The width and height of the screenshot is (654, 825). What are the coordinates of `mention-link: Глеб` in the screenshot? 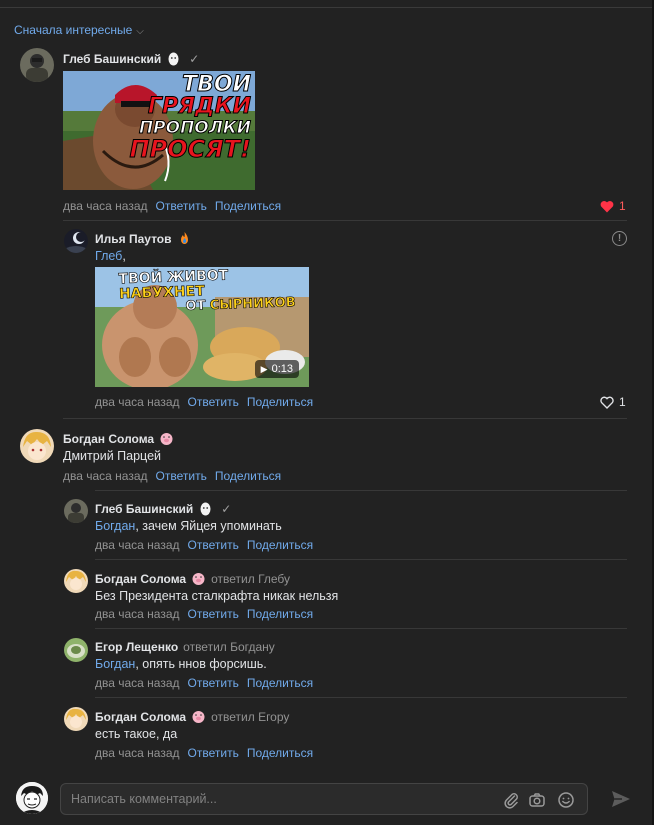 It's located at (108, 256).